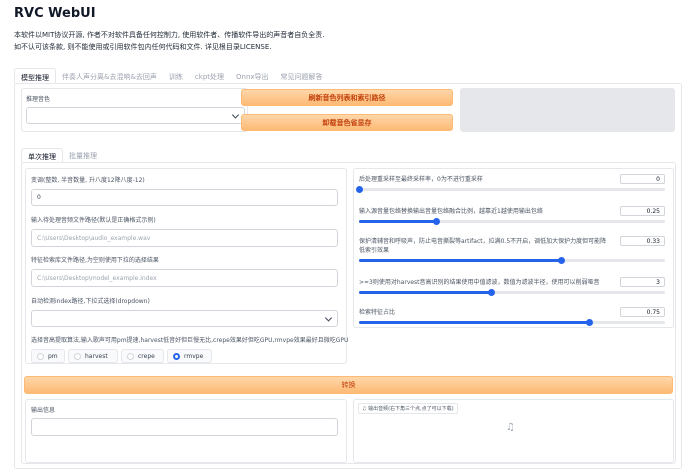 The width and height of the screenshot is (690, 476). Describe the element at coordinates (184, 238) in the screenshot. I see `input-audio-path-field: C:\Users\Desktop\audio_example.wav` at that location.